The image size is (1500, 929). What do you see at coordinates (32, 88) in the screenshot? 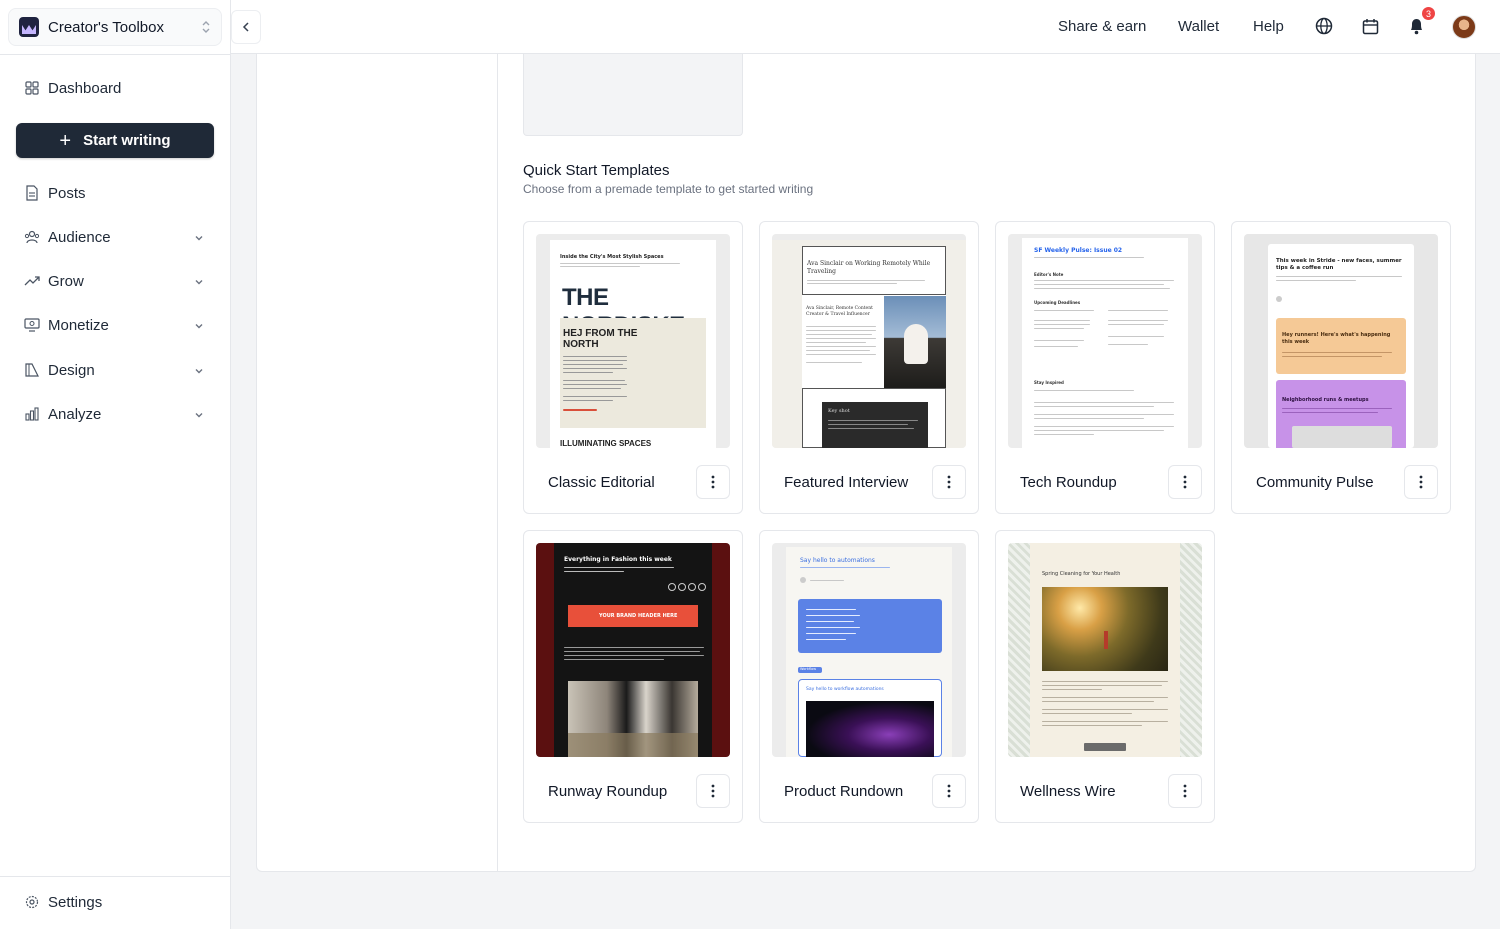
I see `grid-icon` at bounding box center [32, 88].